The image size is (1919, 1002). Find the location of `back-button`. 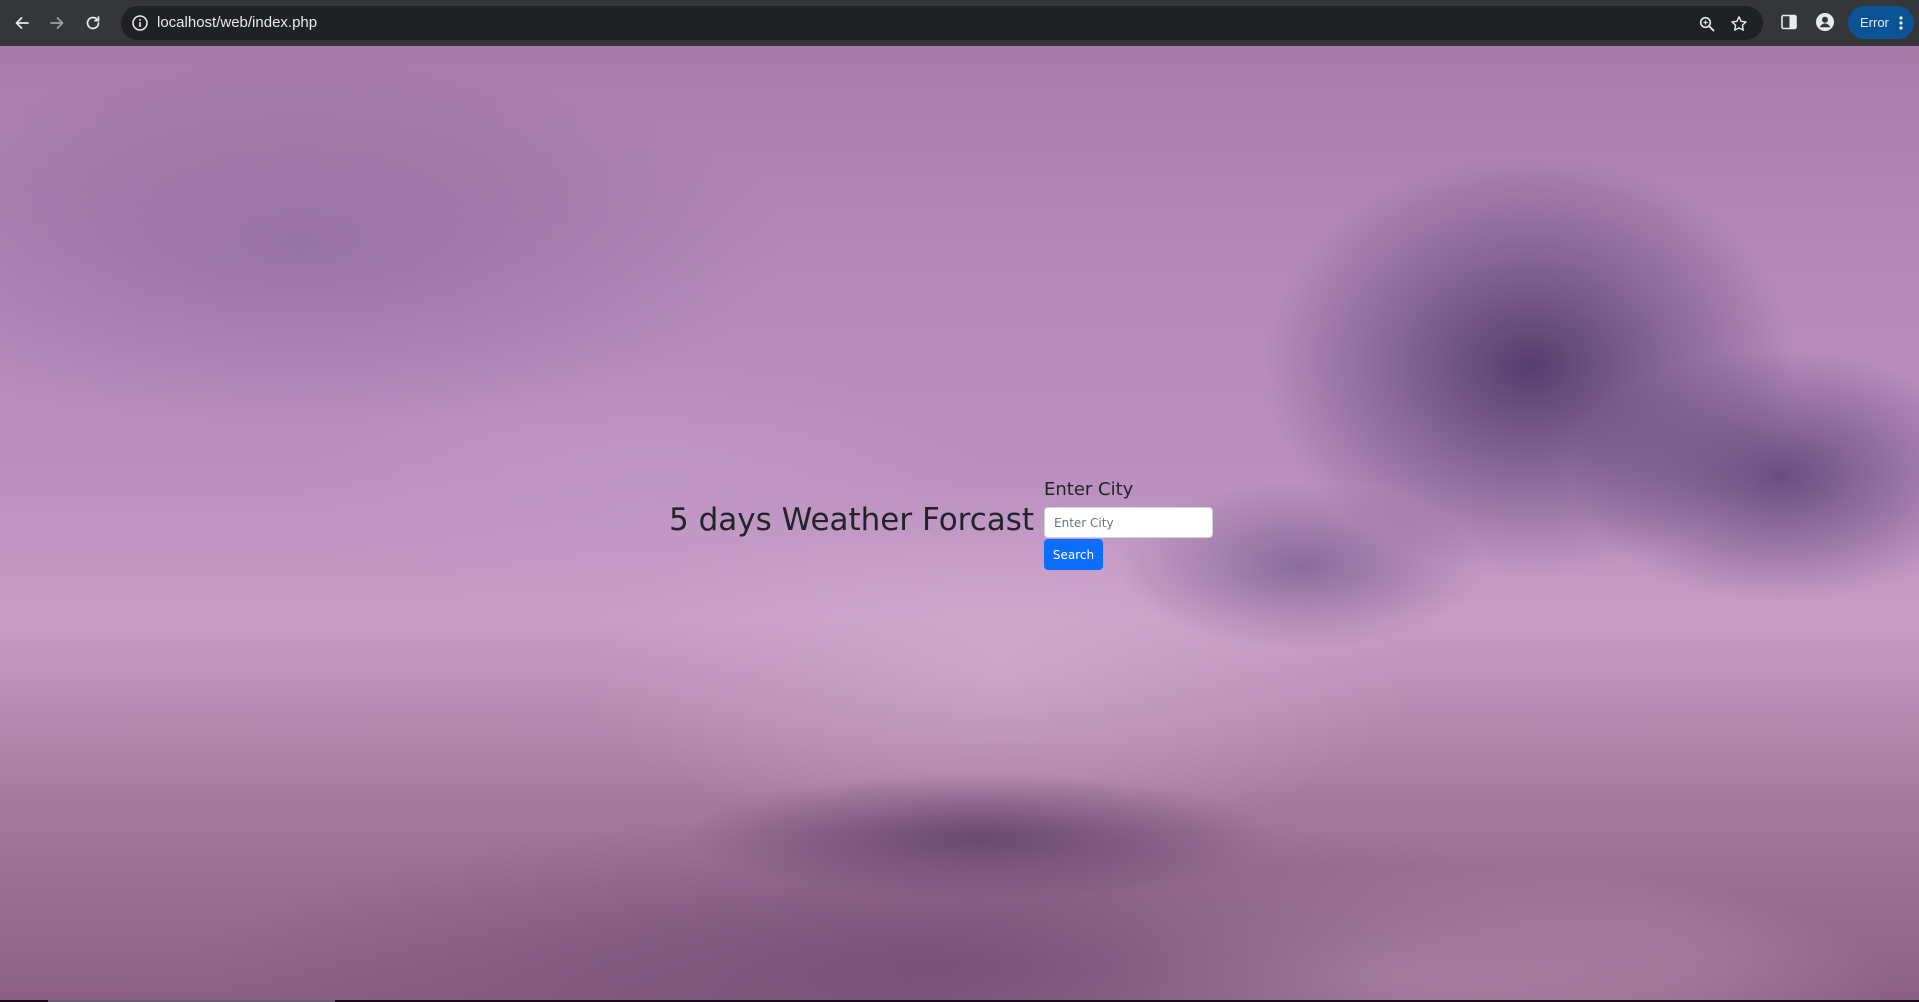

back-button is located at coordinates (22, 23).